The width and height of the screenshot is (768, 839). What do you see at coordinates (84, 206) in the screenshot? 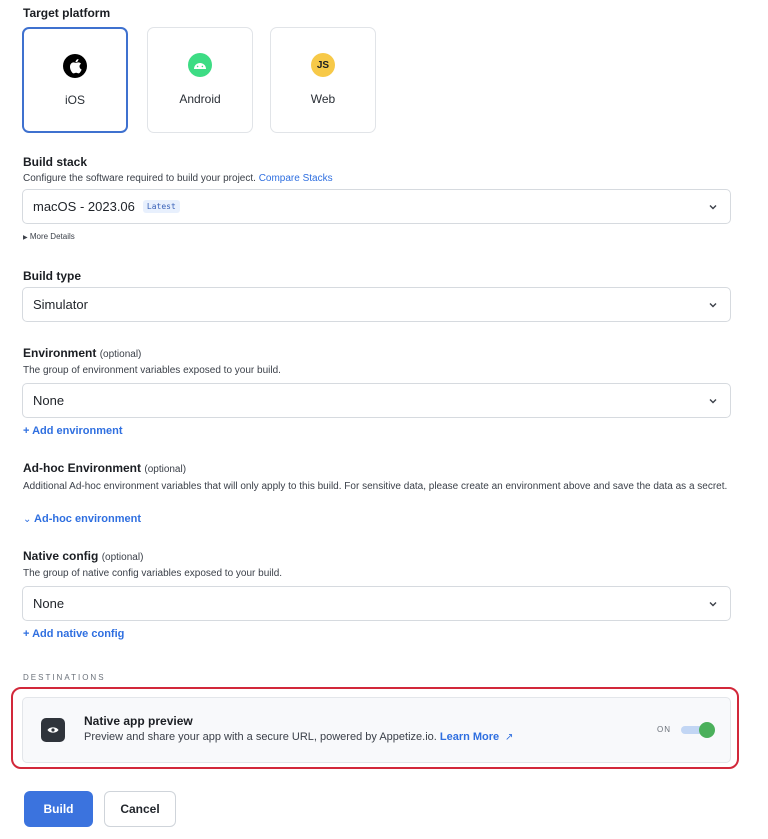
I see `build-stack-value: macOS - 2023.06` at bounding box center [84, 206].